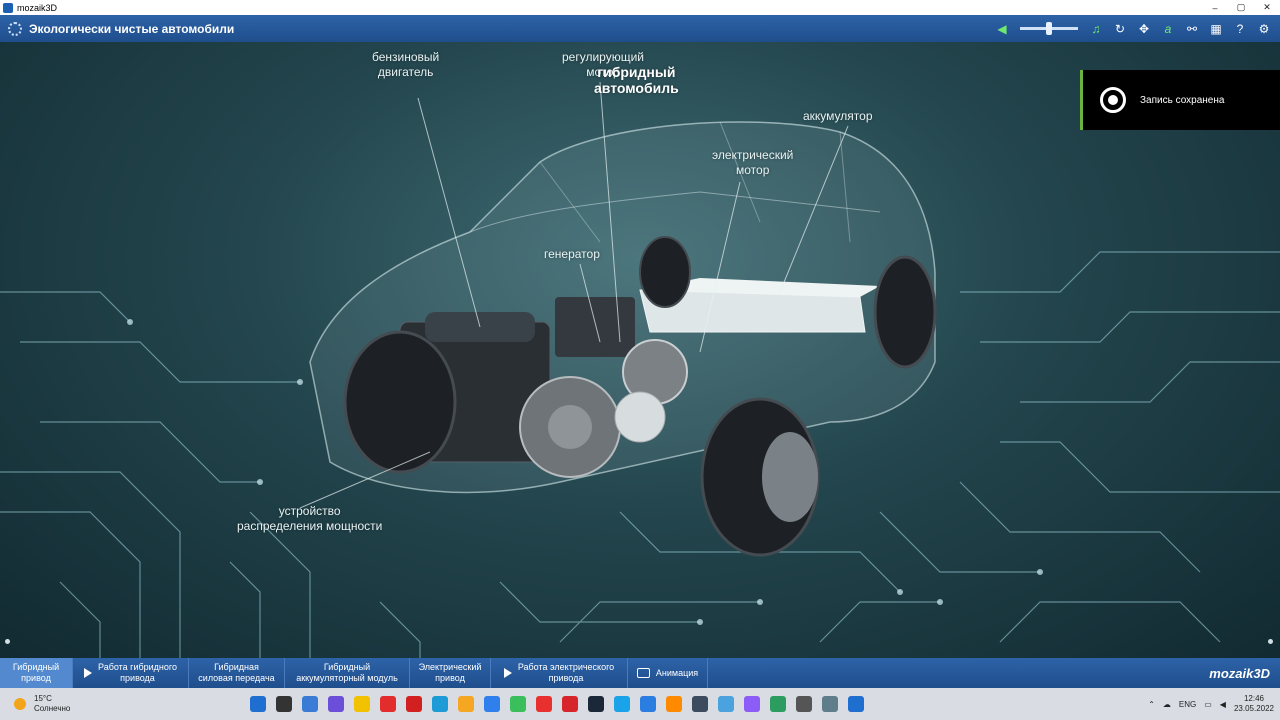 The width and height of the screenshot is (1280, 720). Describe the element at coordinates (640, 7) in the screenshot. I see `window-titlebar: mozaik3D – ▢ ✕` at that location.